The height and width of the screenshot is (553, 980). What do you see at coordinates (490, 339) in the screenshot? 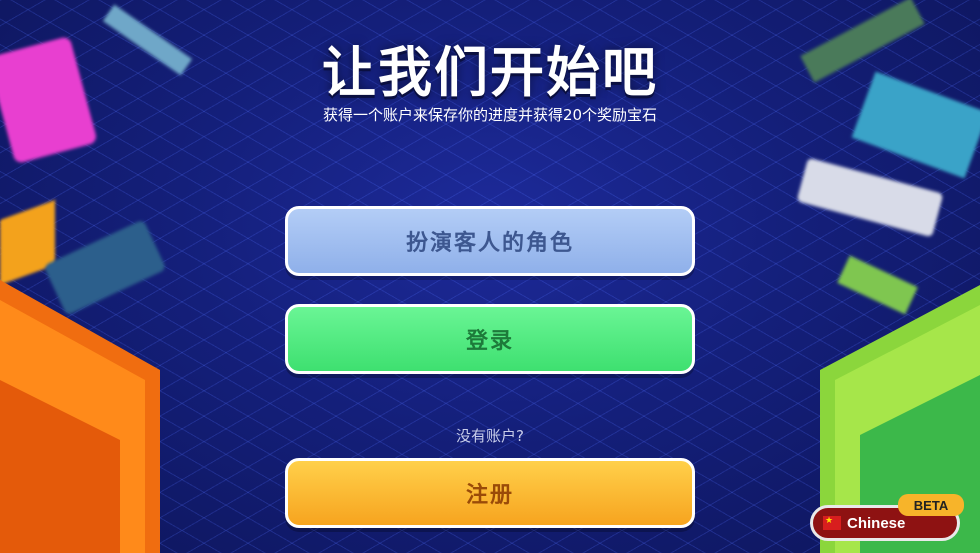
I see `login-button: 登录` at bounding box center [490, 339].